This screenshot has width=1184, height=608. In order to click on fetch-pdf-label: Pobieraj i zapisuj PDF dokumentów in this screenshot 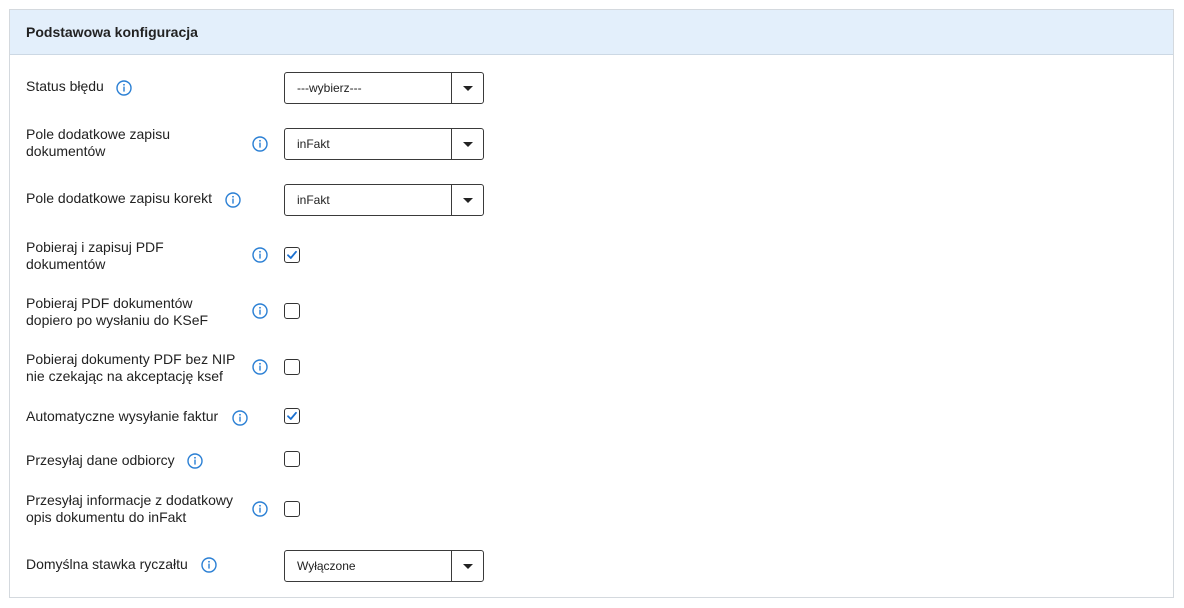, I will do `click(95, 256)`.